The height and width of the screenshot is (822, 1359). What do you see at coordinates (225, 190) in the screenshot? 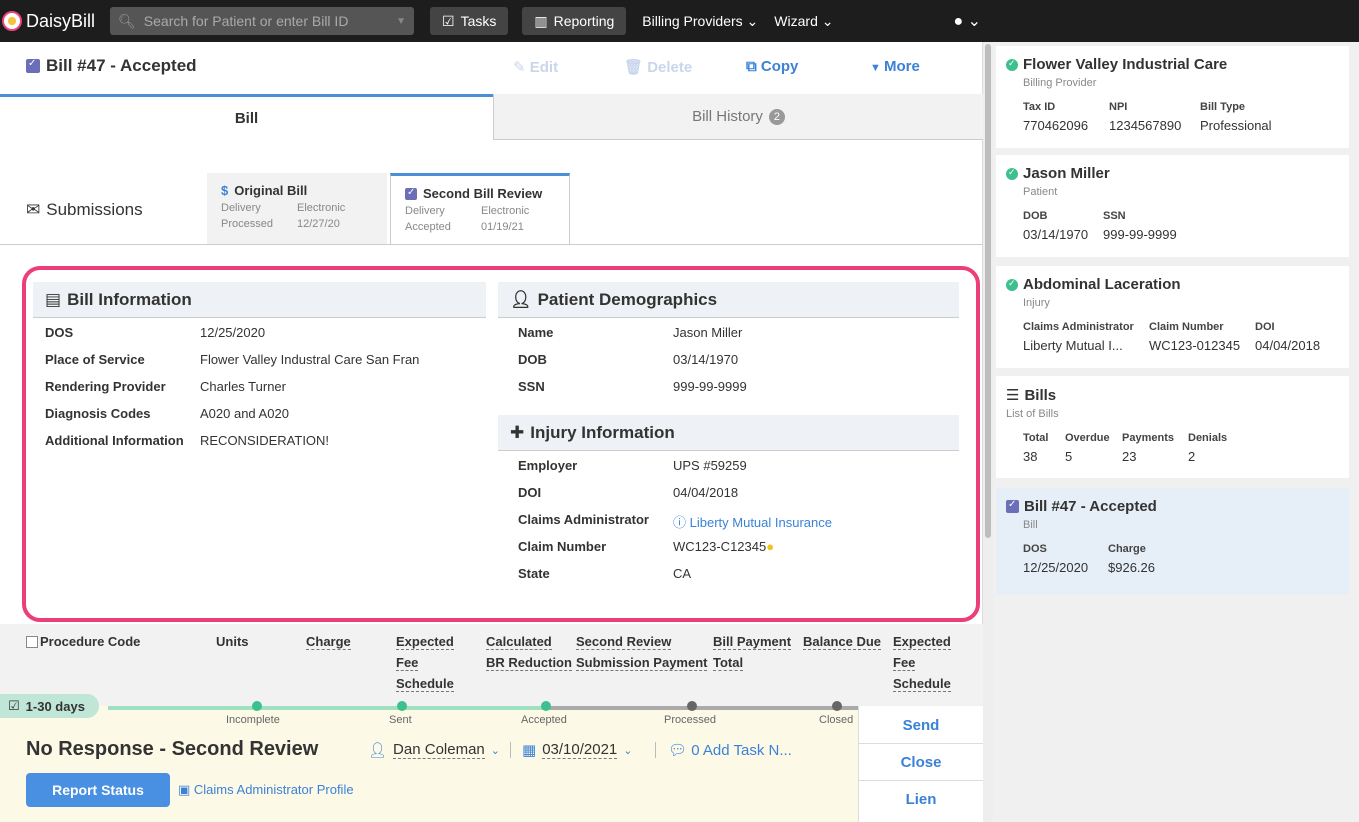
I see `dollar-icon: $` at bounding box center [225, 190].